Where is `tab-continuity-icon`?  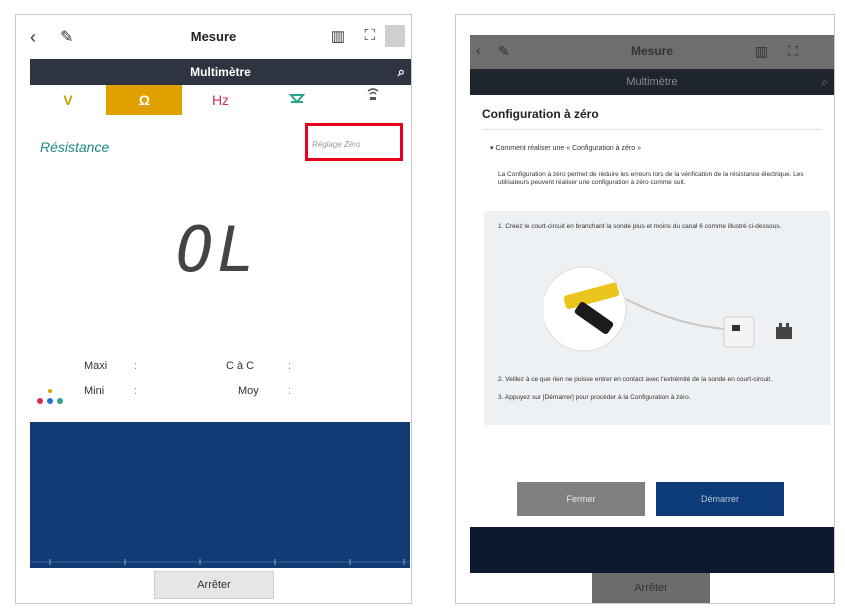
tab-continuity-icon is located at coordinates (373, 100).